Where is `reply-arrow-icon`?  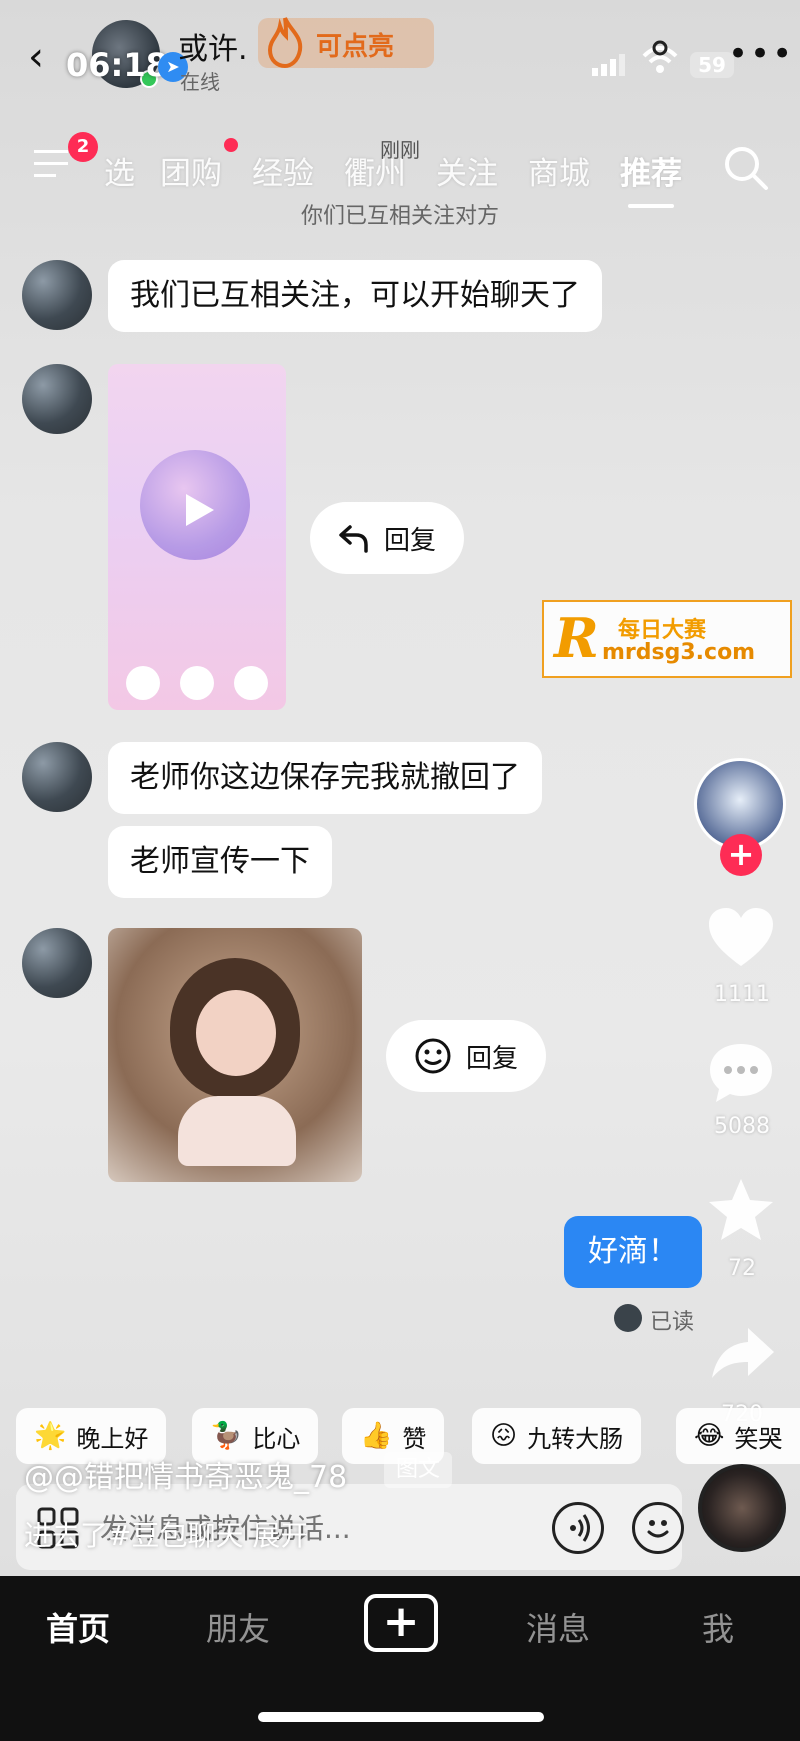
reply-arrow-icon is located at coordinates (353, 539).